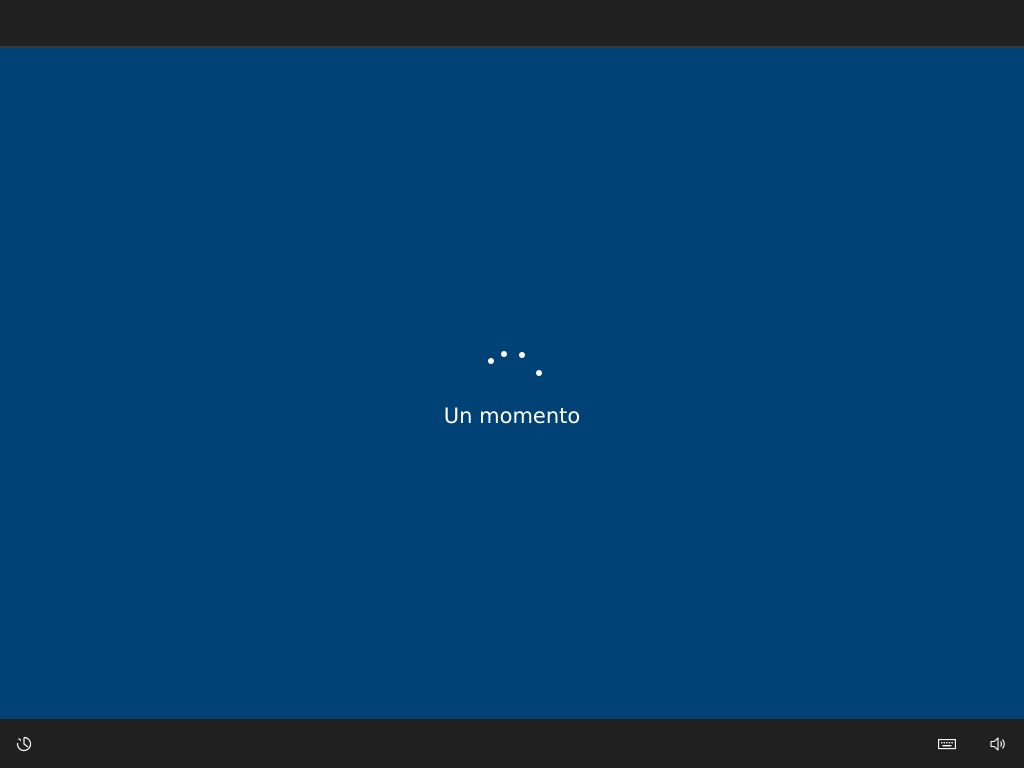 The height and width of the screenshot is (768, 1024). I want to click on keyboard-button, so click(947, 744).